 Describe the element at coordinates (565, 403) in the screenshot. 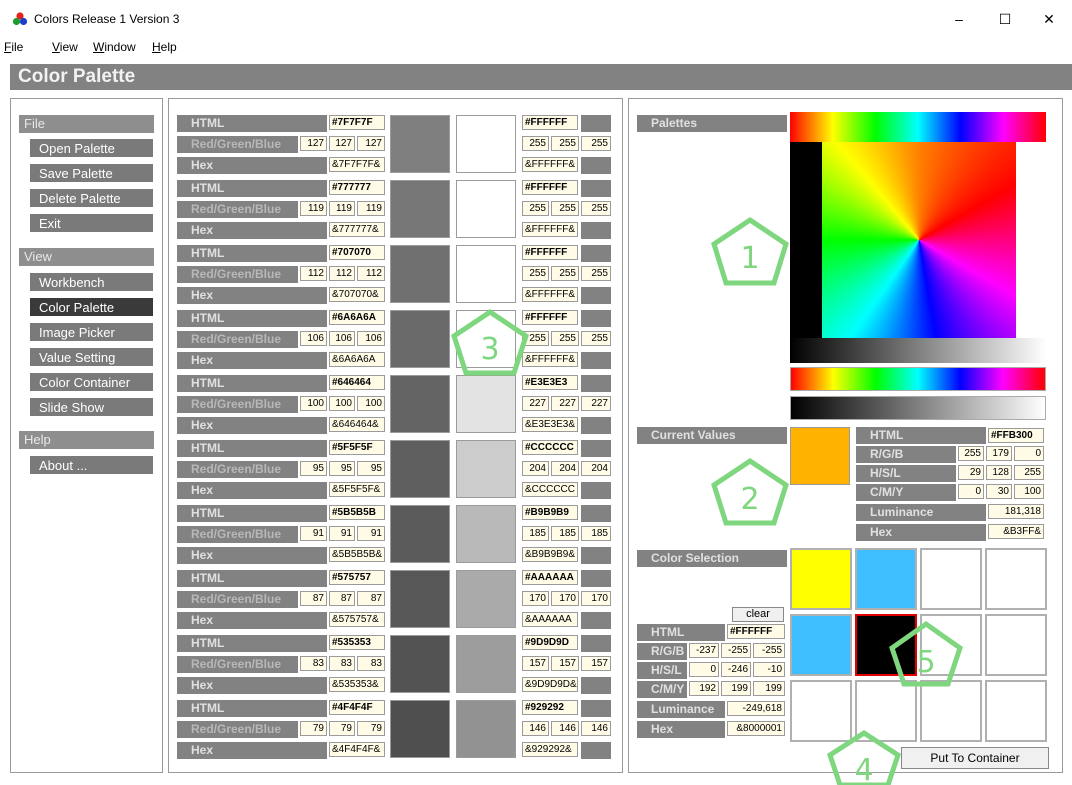

I see `complement-g-value: 227` at that location.